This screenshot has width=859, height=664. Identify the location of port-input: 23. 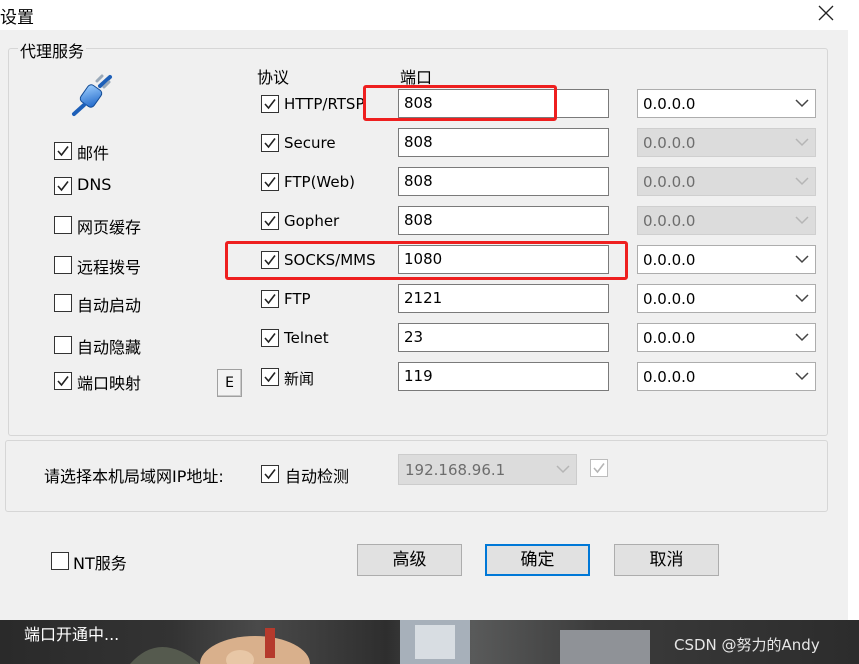
(503, 337).